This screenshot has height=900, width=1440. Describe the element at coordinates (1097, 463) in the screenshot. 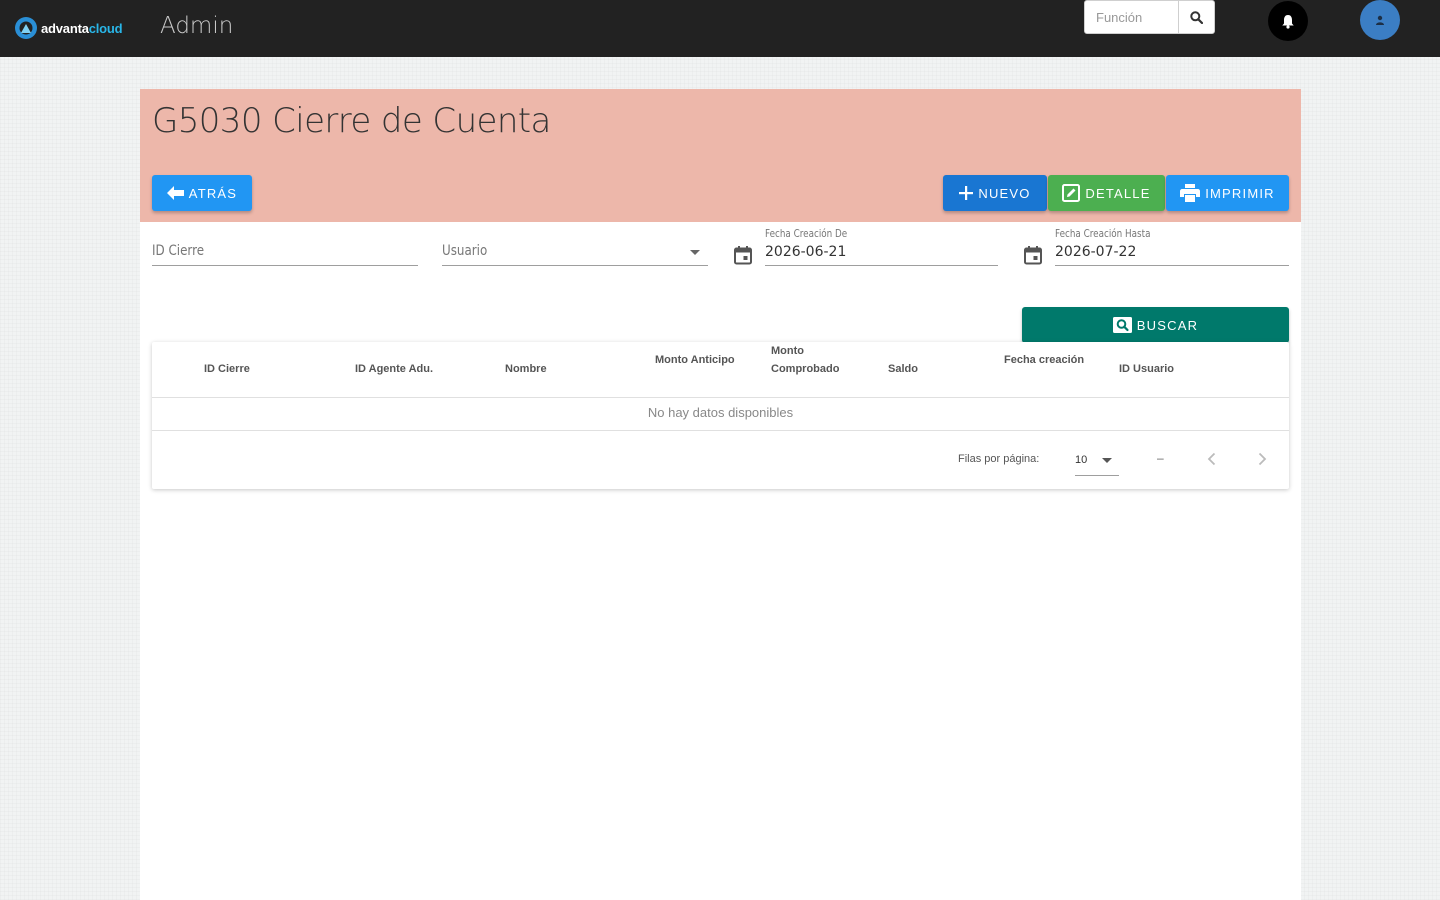

I see `rows-per-page-select: 10` at that location.